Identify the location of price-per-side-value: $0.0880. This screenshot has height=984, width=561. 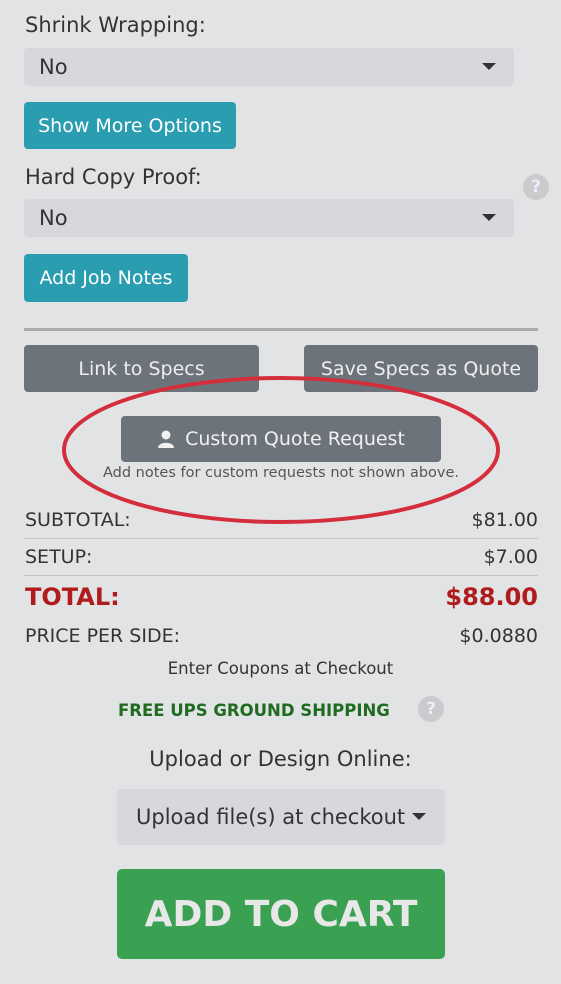
(498, 636).